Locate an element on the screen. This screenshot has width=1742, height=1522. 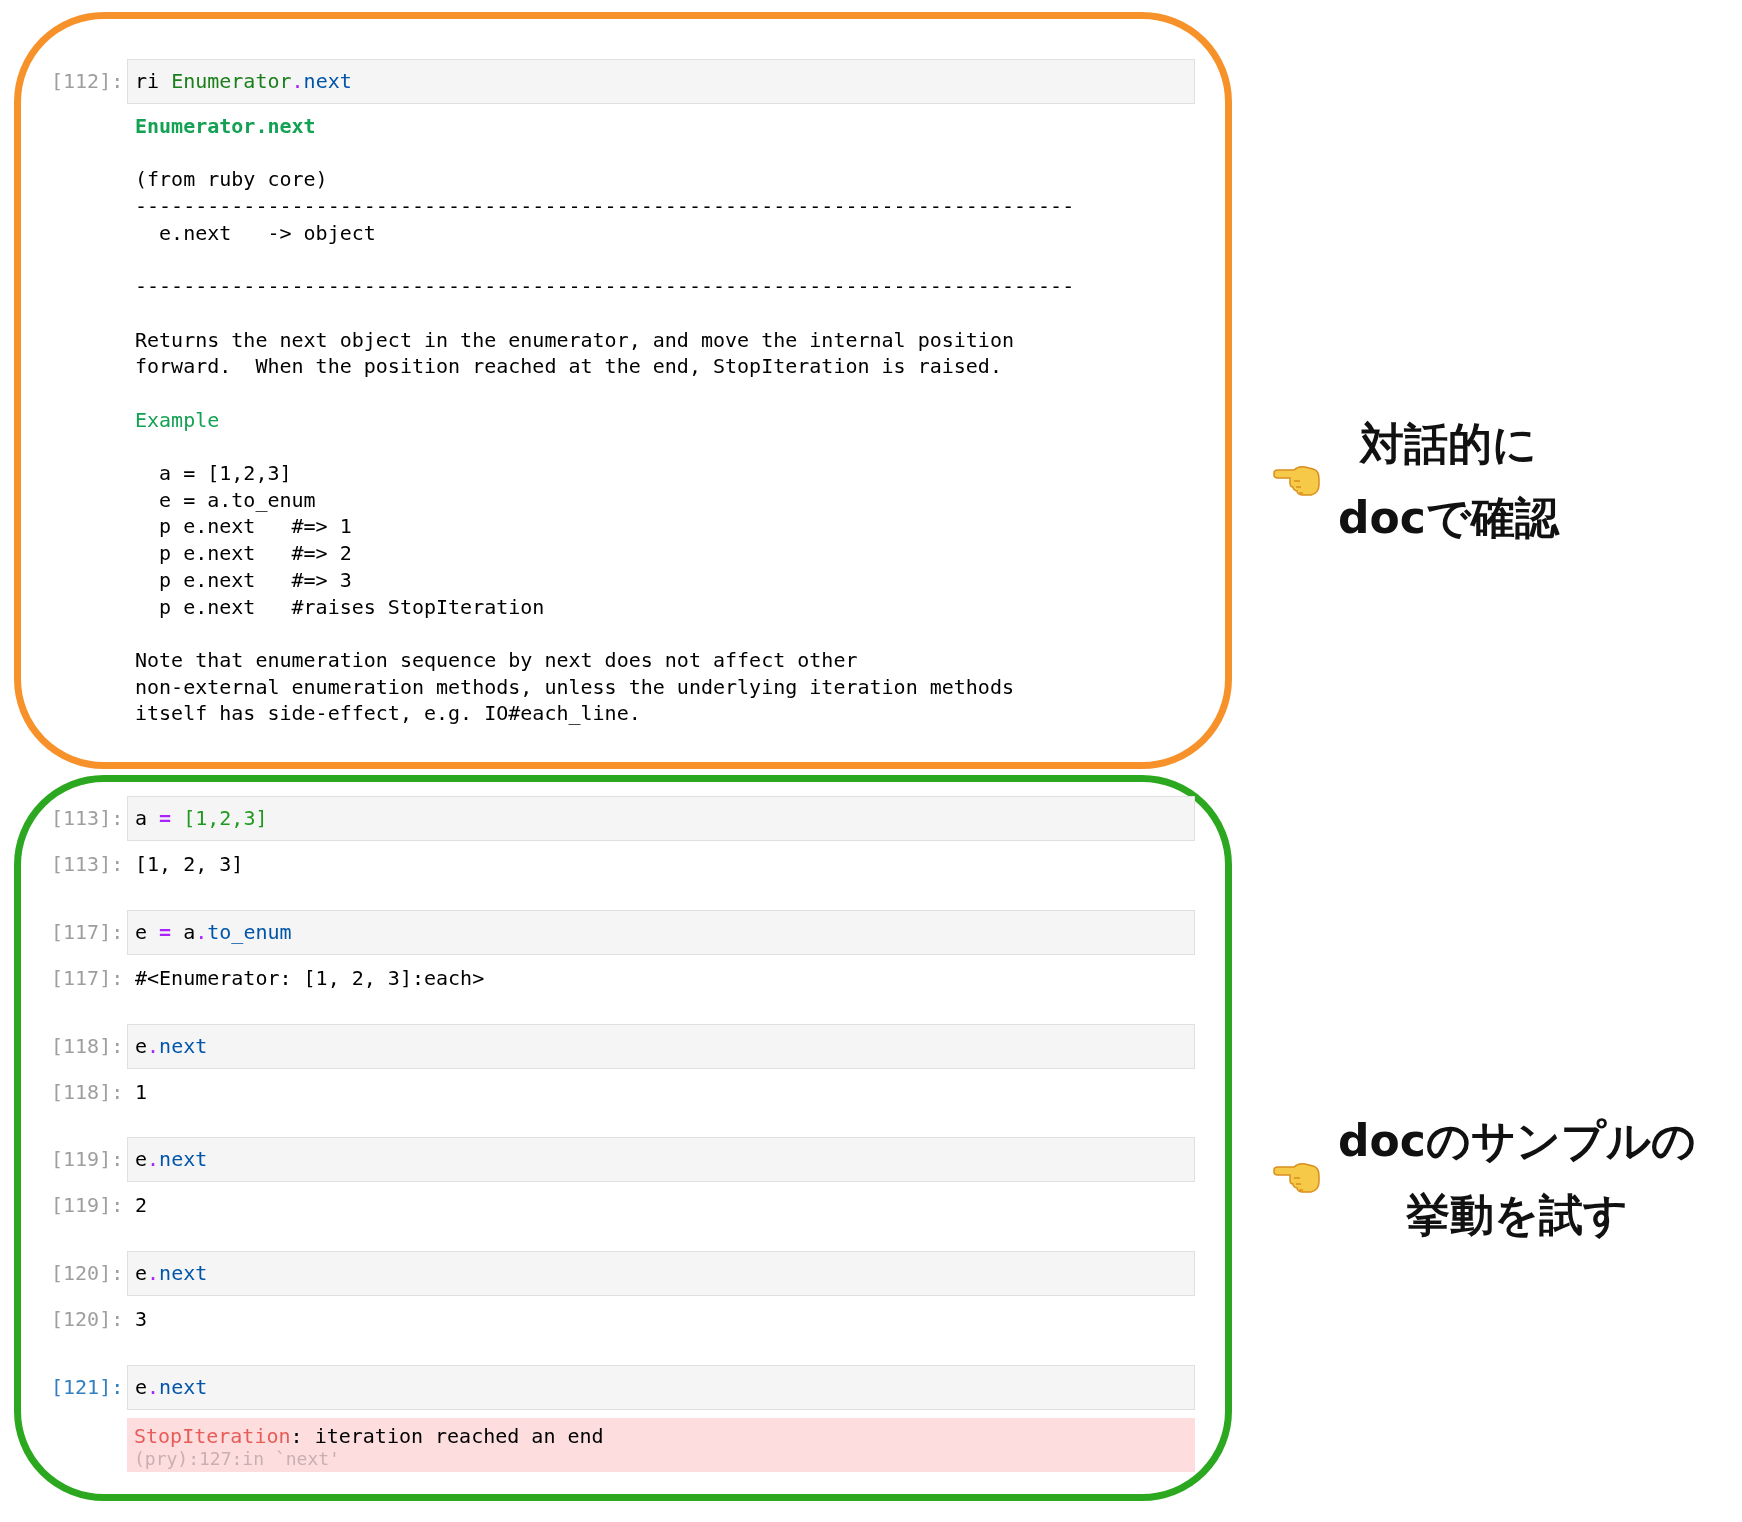
doc-text: ------------------------------------------------------------------------------ Returns the next object in the enumerator, and move the internal position forward. When the position reached at the end, StopIteration is raised. is located at coordinates (605, 326).